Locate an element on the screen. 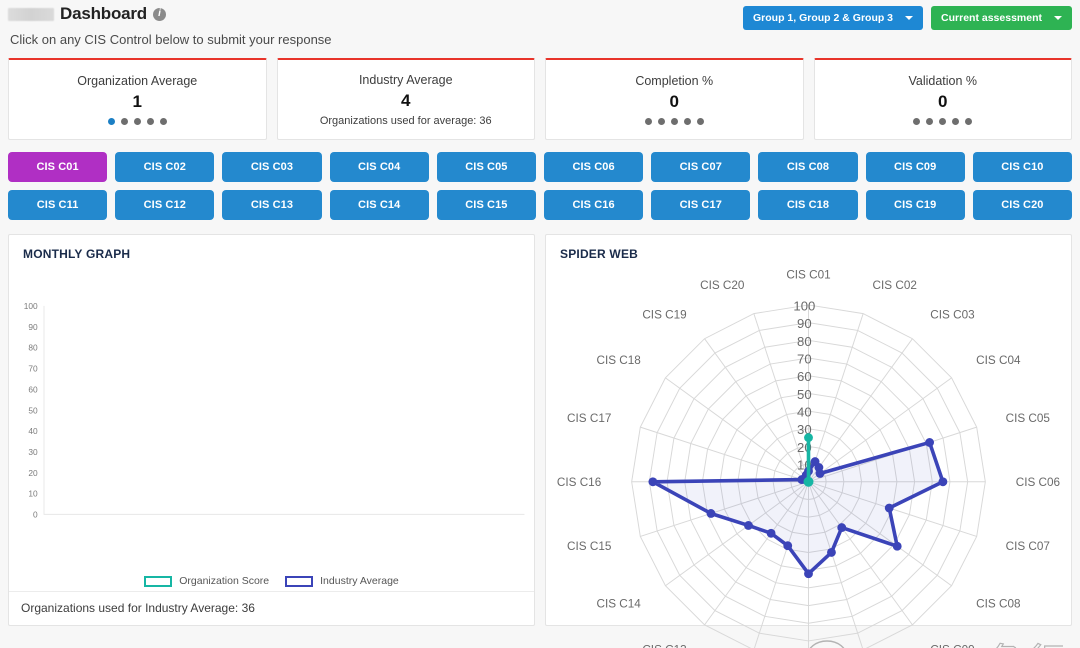  cis-control-button-cis-c07: CIS C07 is located at coordinates (701, 167).